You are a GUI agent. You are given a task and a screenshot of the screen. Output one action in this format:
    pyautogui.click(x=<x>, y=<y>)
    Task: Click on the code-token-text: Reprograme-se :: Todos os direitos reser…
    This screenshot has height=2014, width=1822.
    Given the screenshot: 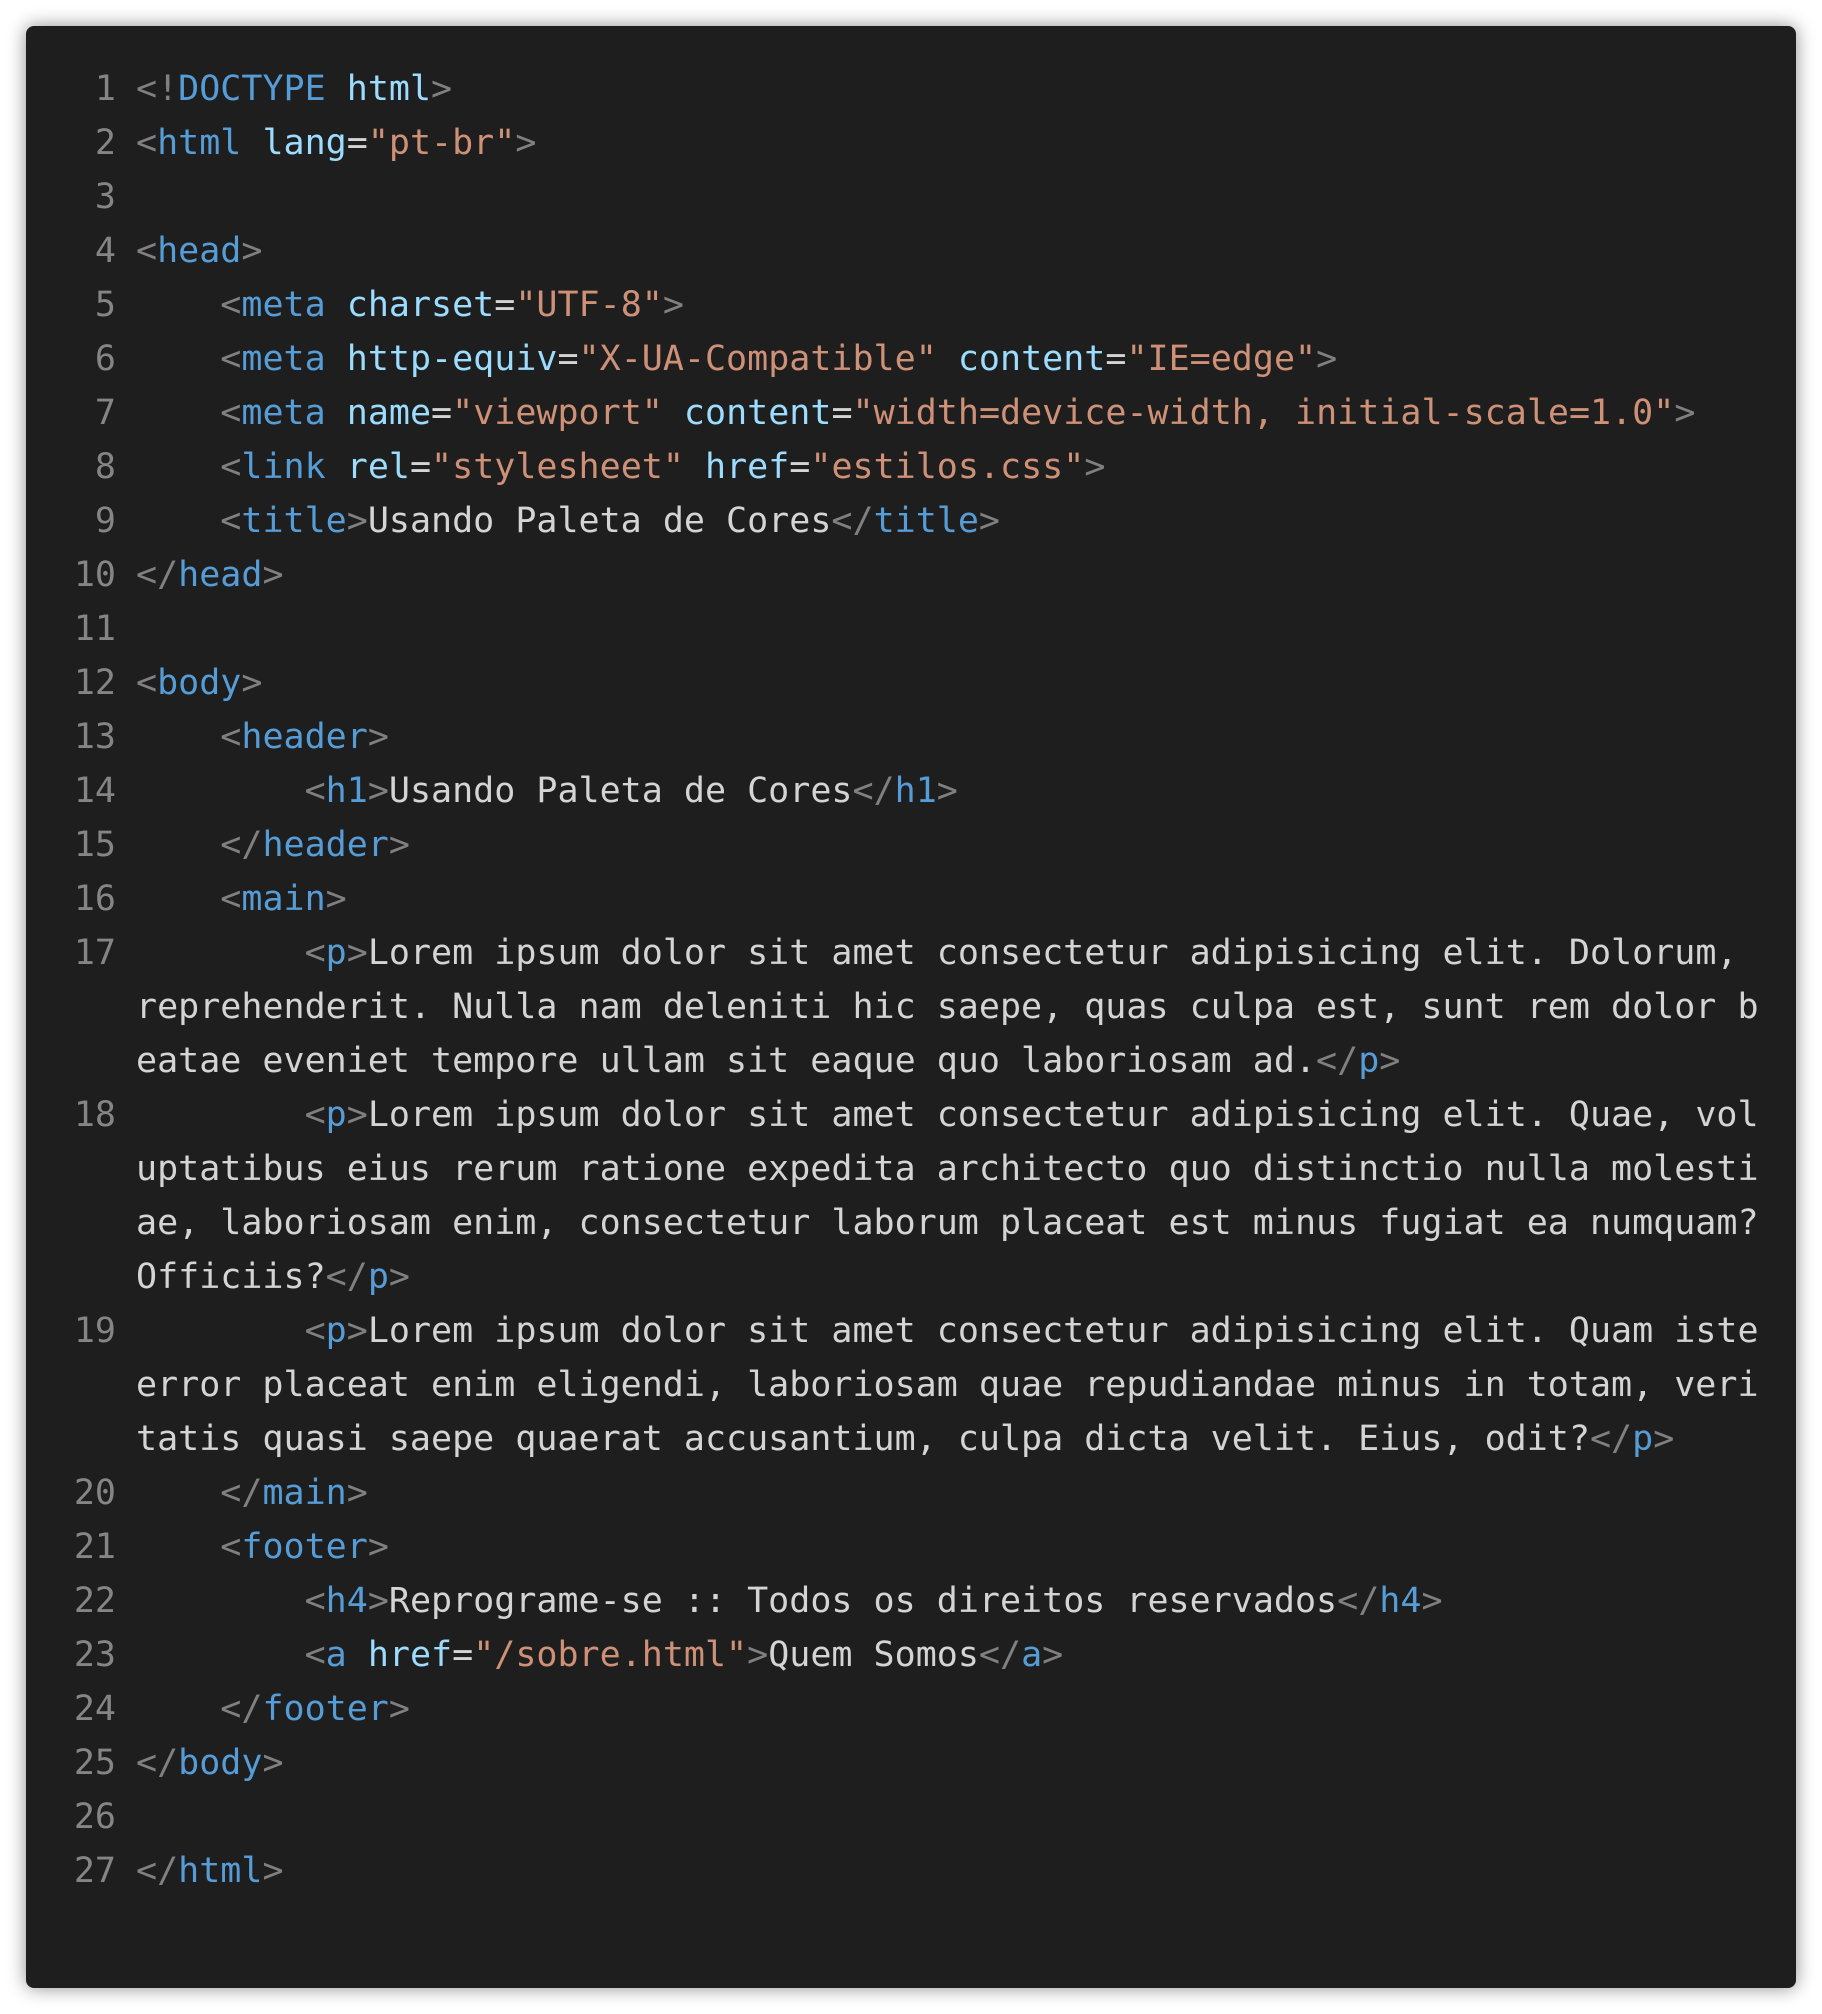 What is the action you would take?
    pyautogui.click(x=863, y=1601)
    